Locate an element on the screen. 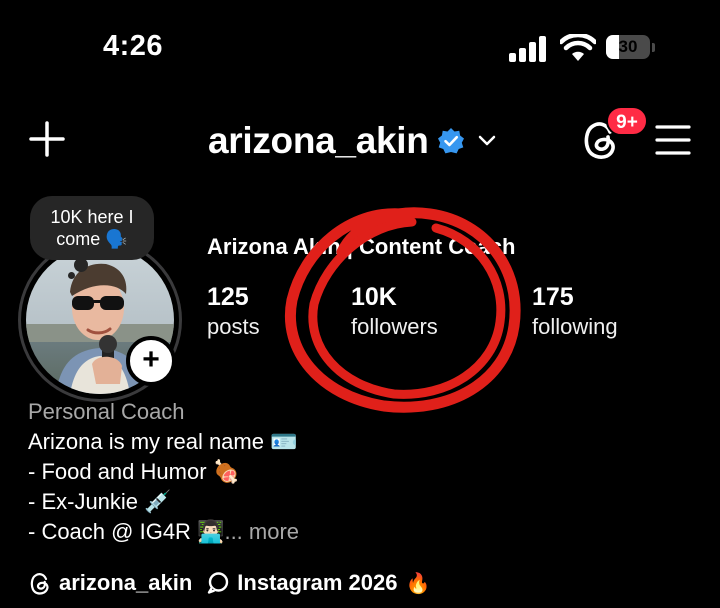 The width and height of the screenshot is (720, 608). account-switcher: arizona_akin is located at coordinates (352, 141).